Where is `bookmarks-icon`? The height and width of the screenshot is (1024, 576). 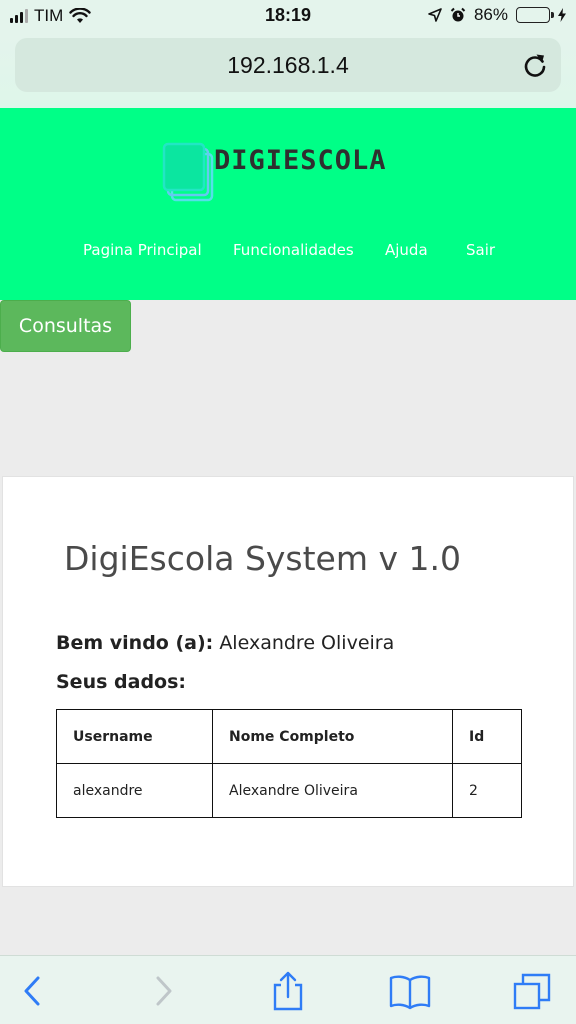
bookmarks-icon is located at coordinates (410, 991).